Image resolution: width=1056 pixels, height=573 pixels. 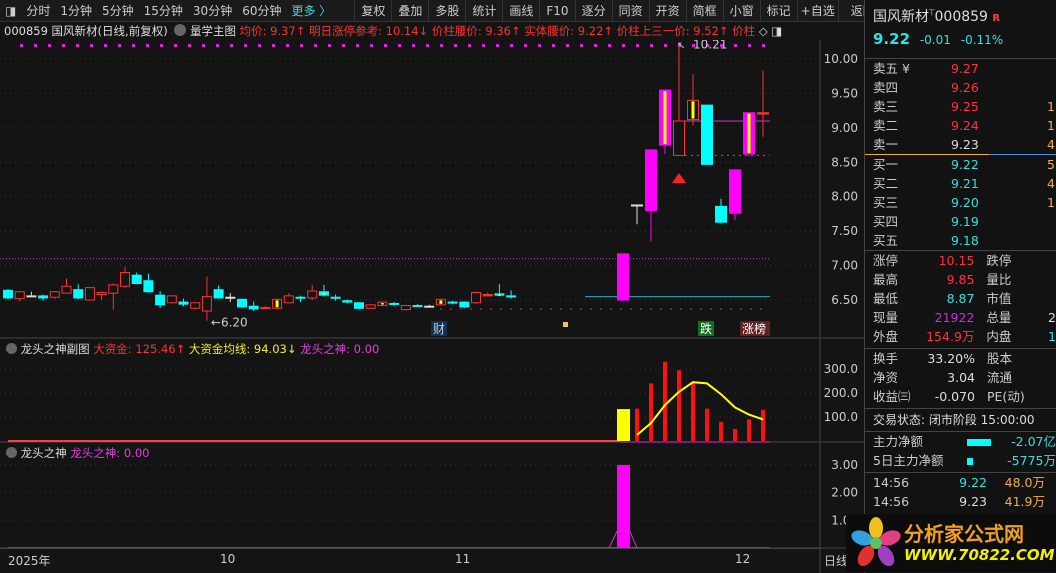 I want to click on fund-label-2: 股本, so click(x=1000, y=358).